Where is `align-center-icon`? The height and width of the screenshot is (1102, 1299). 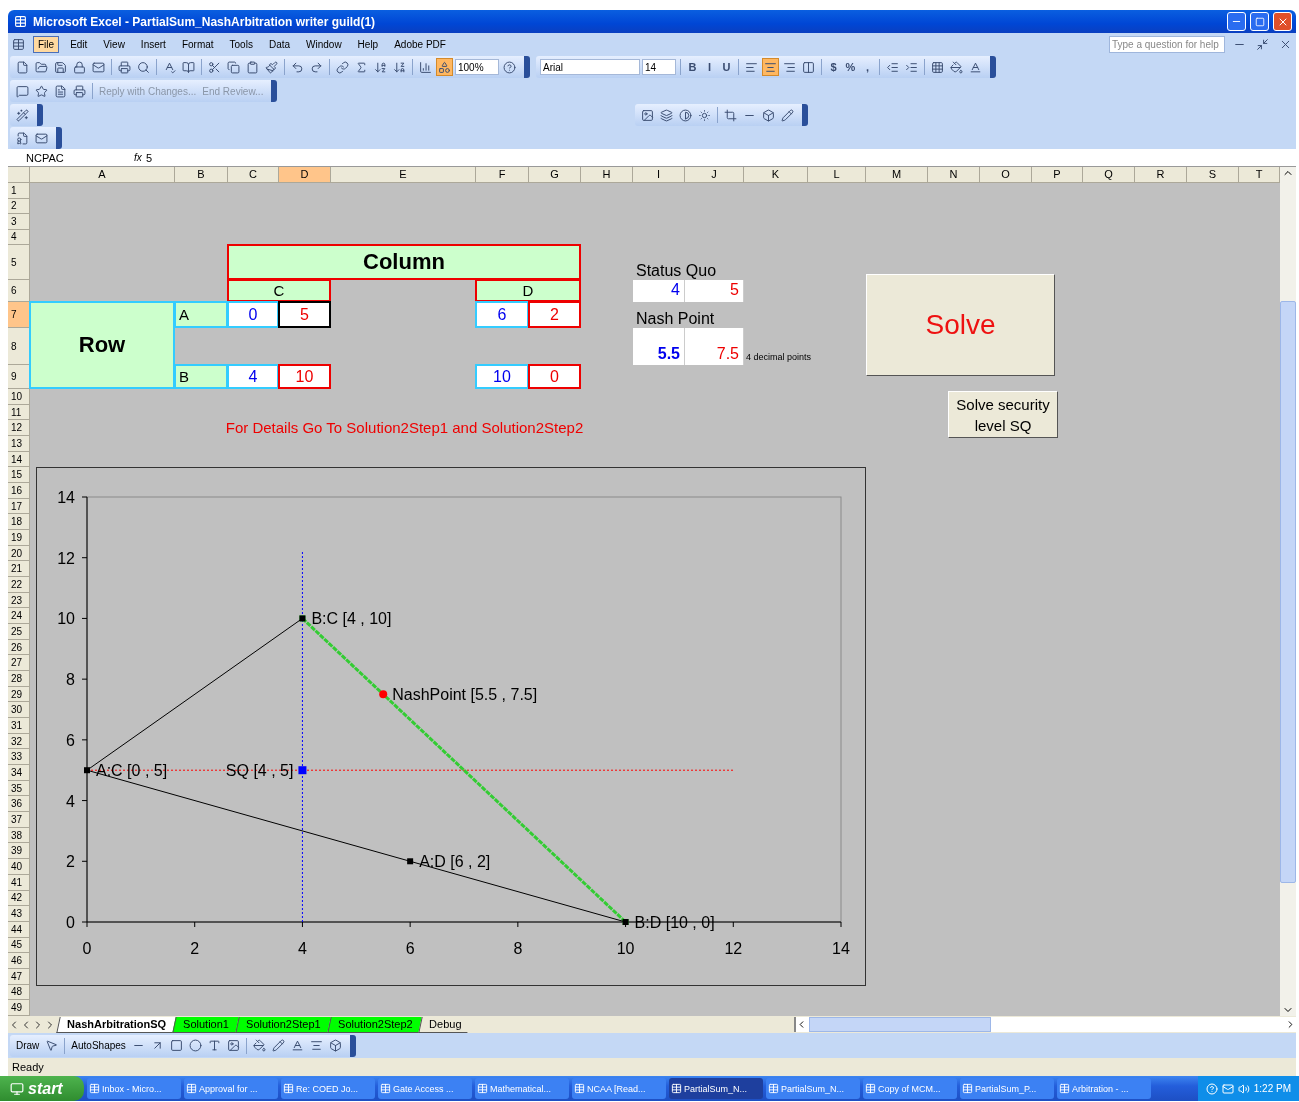 align-center-icon is located at coordinates (770, 67).